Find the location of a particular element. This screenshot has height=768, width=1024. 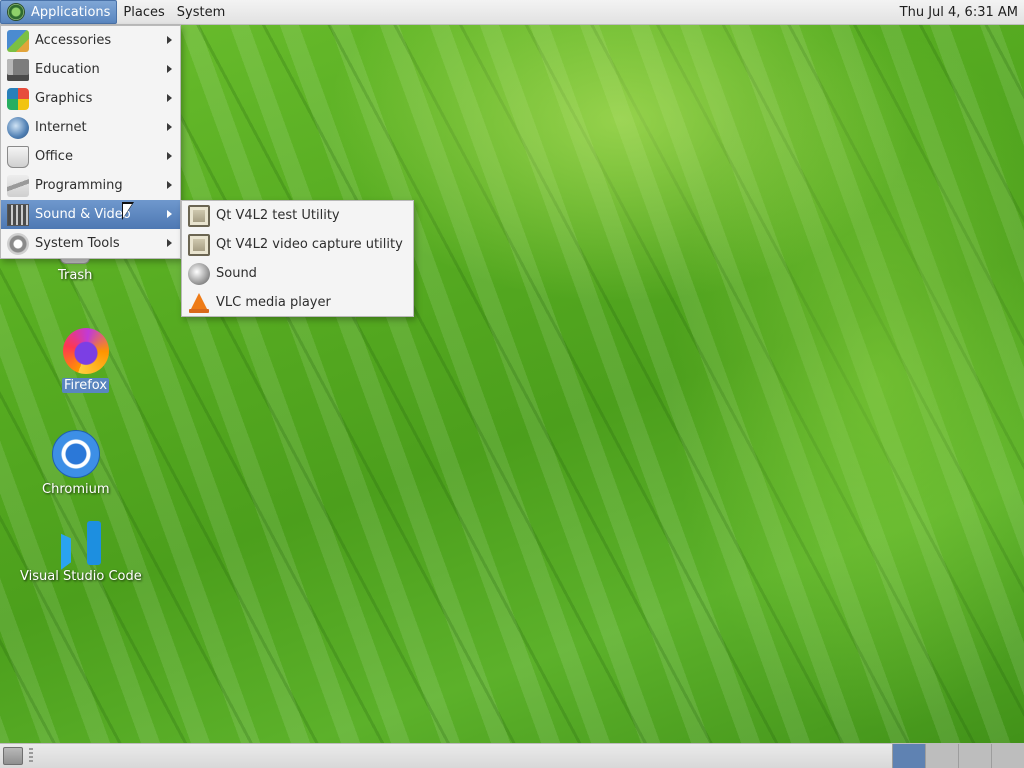

menu-item-vlc: VLC media player is located at coordinates (297, 302).